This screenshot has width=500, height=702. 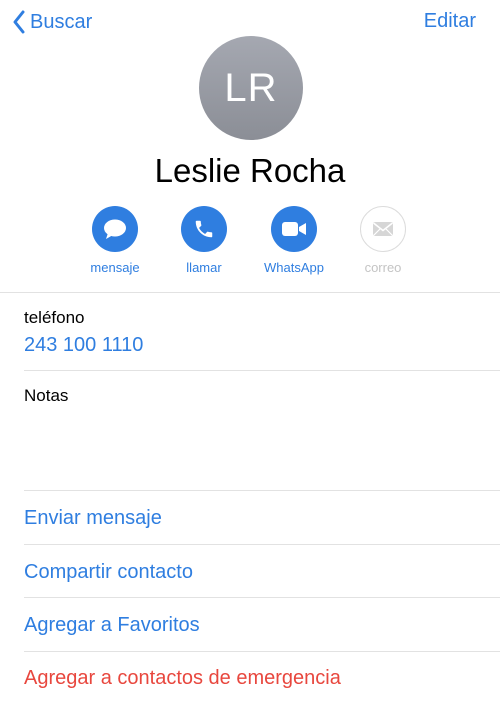 What do you see at coordinates (262, 572) in the screenshot?
I see `share-contact-row: Compartir contacto` at bounding box center [262, 572].